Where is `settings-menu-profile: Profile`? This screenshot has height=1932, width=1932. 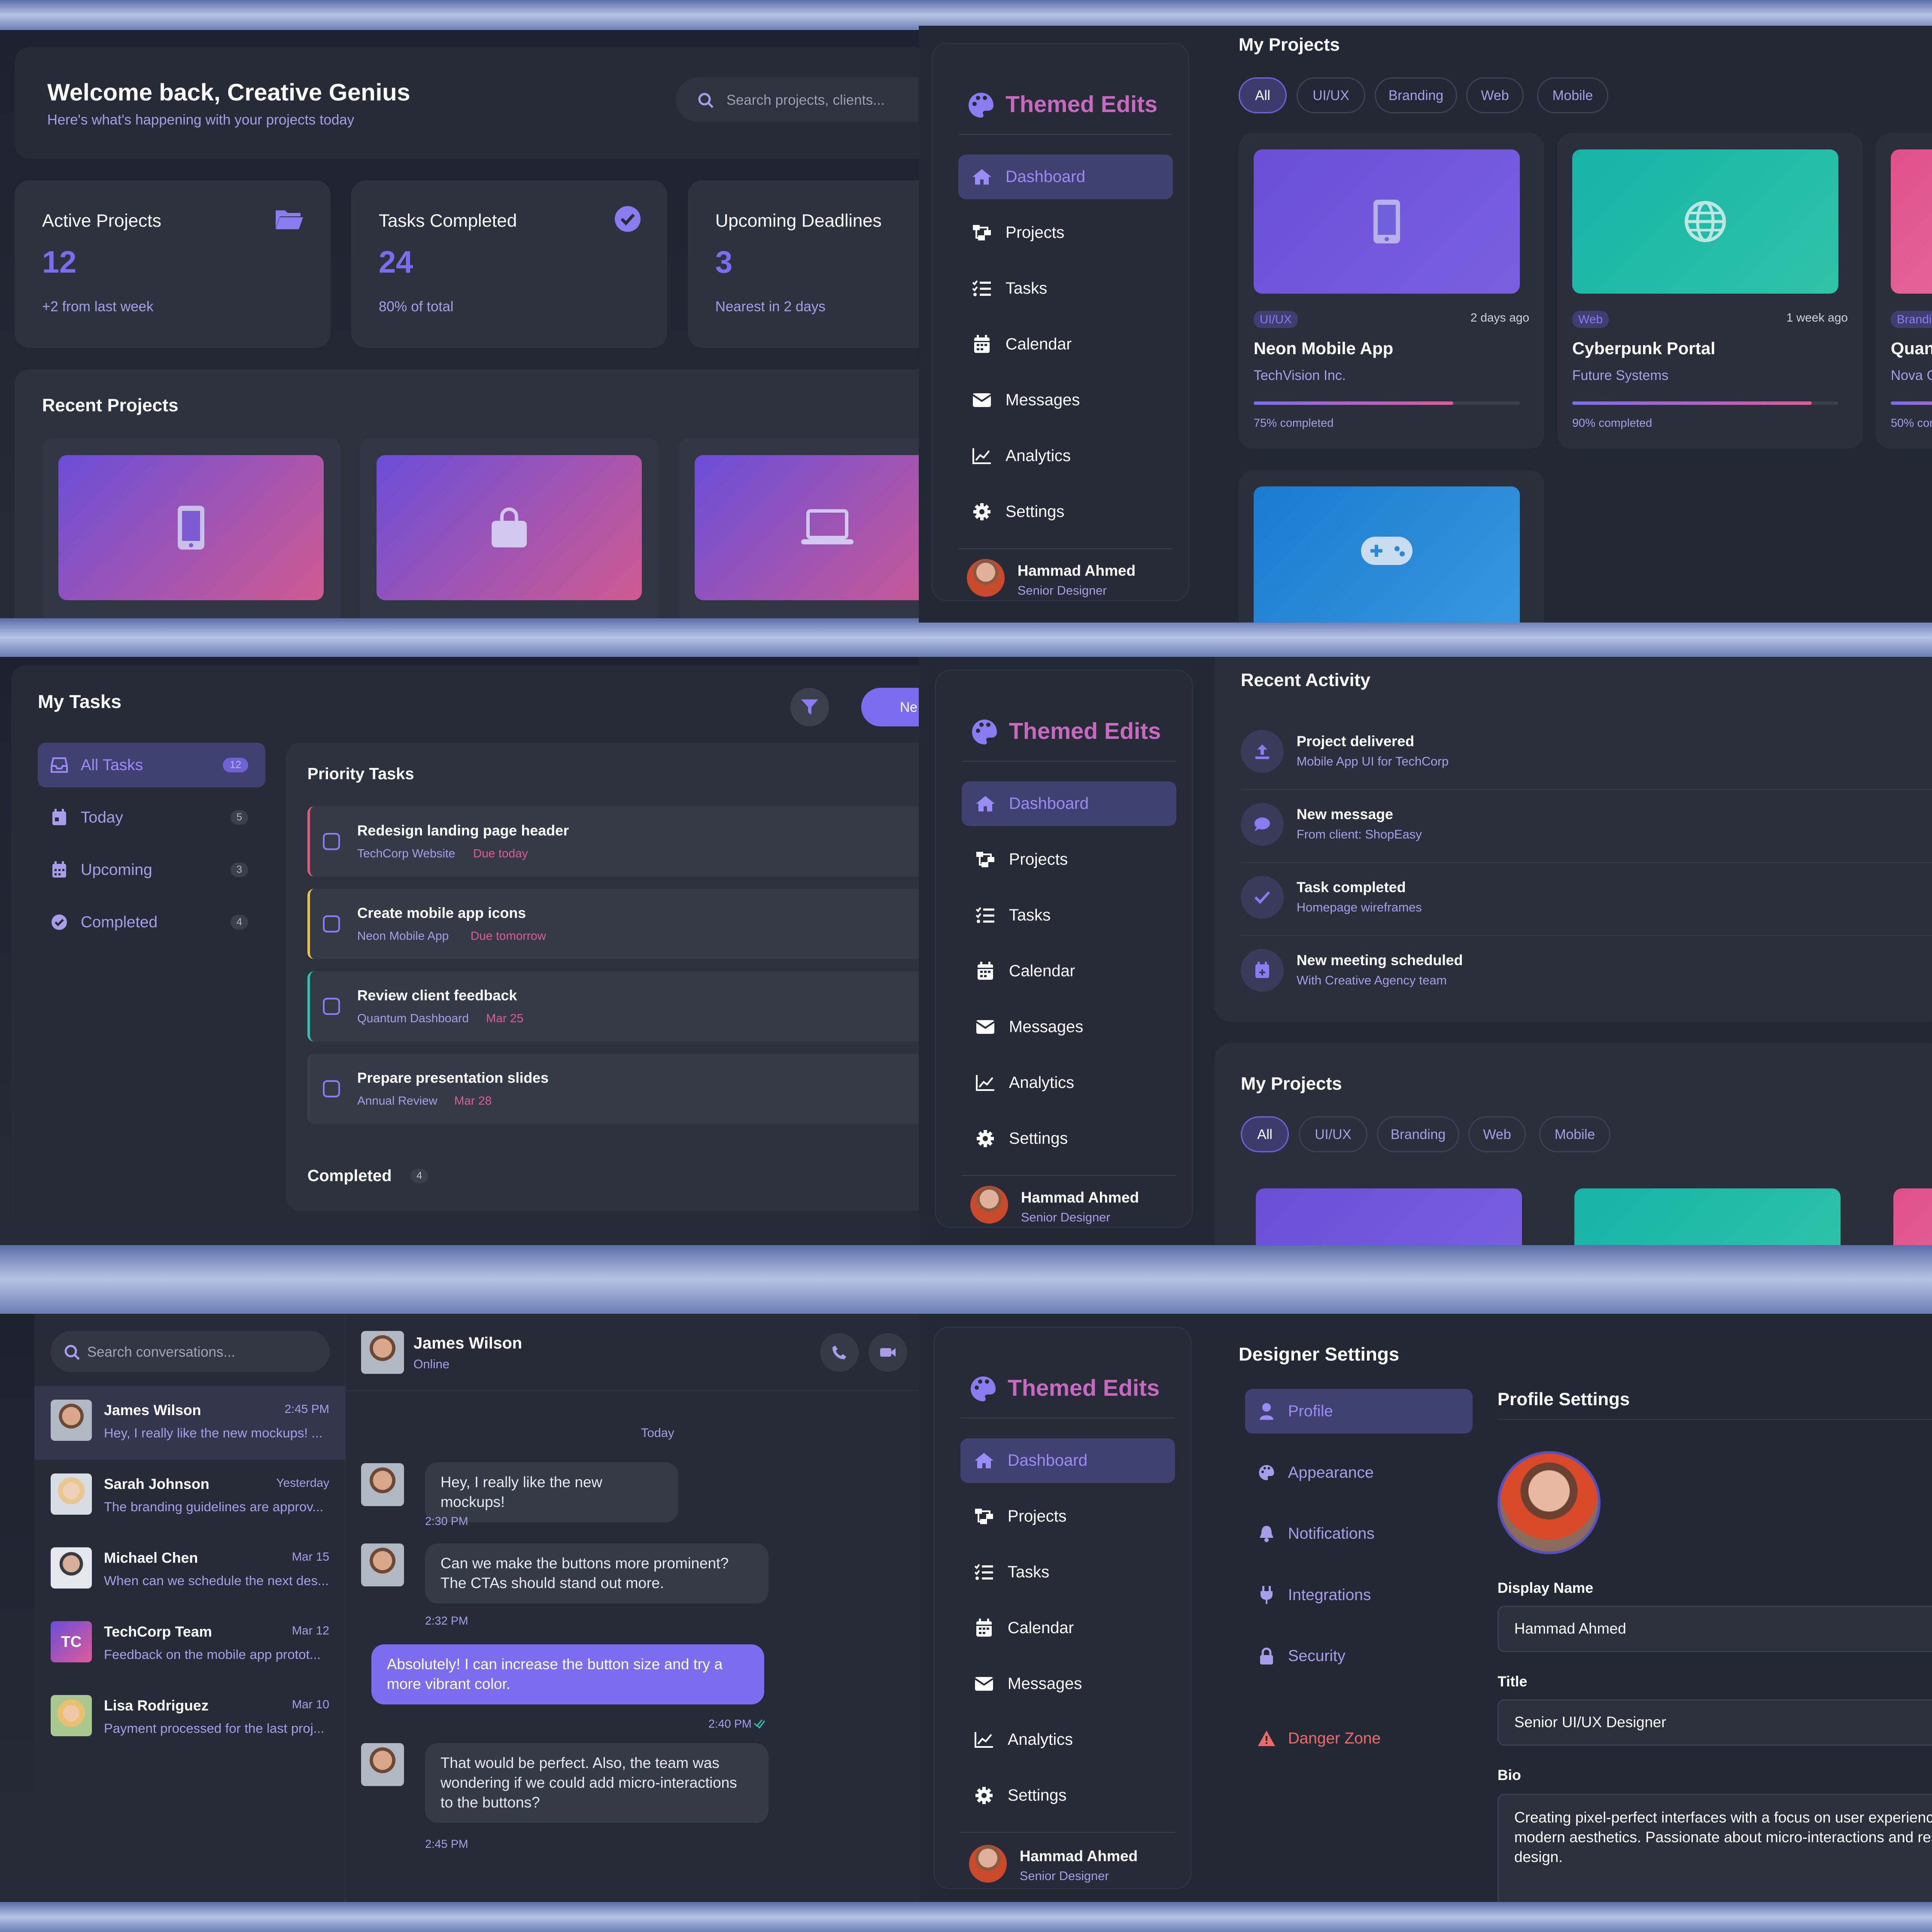
settings-menu-profile: Profile is located at coordinates (1359, 1411).